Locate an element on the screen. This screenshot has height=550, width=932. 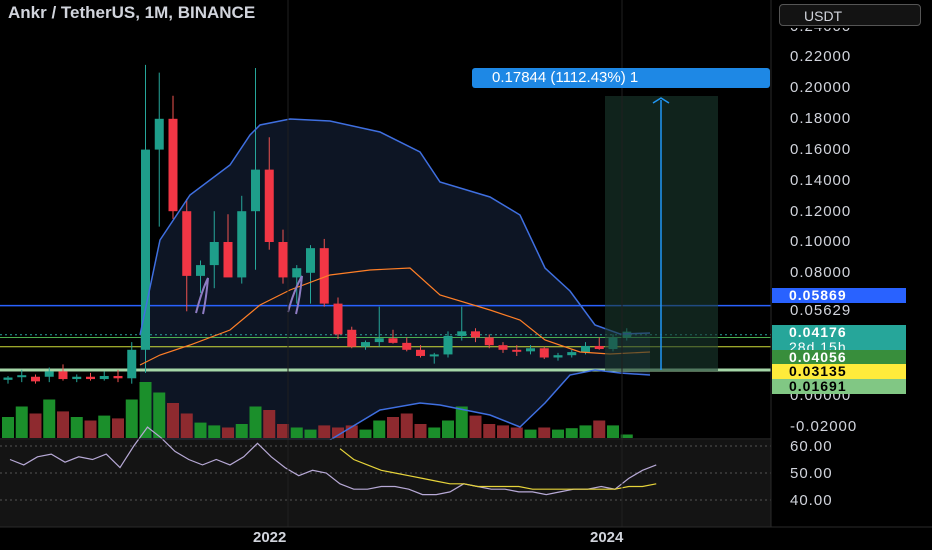
blue-line-badge: 0.05869 is located at coordinates (839, 295).